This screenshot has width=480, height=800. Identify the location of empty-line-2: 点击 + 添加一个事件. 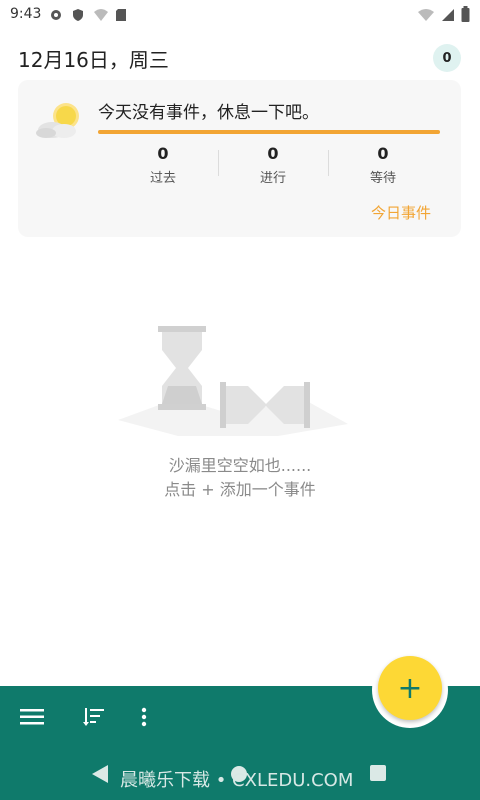
(240, 489).